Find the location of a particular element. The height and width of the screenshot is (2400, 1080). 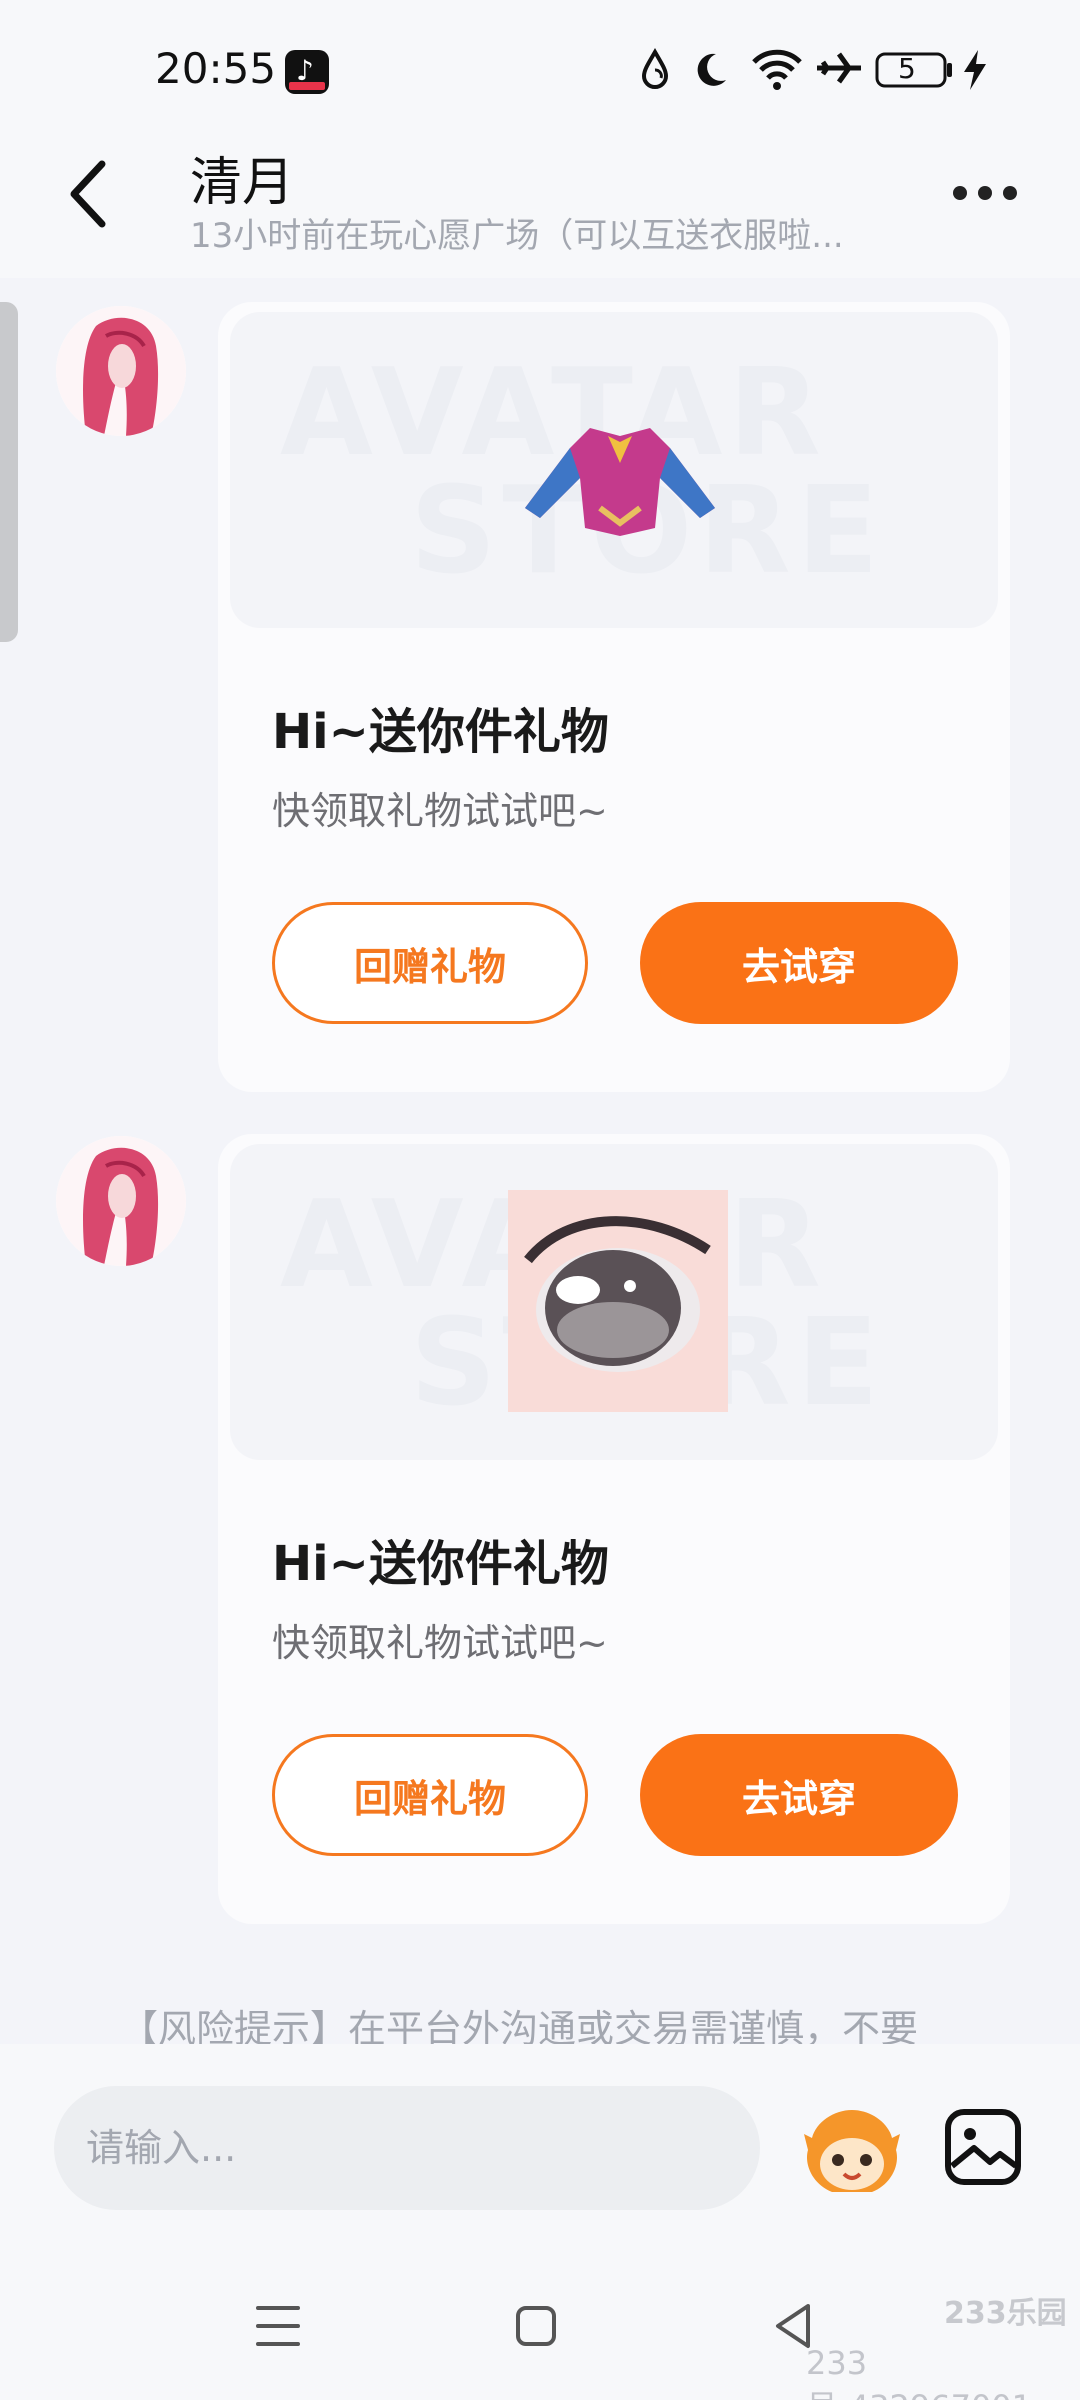

moon-icon is located at coordinates (711, 69).